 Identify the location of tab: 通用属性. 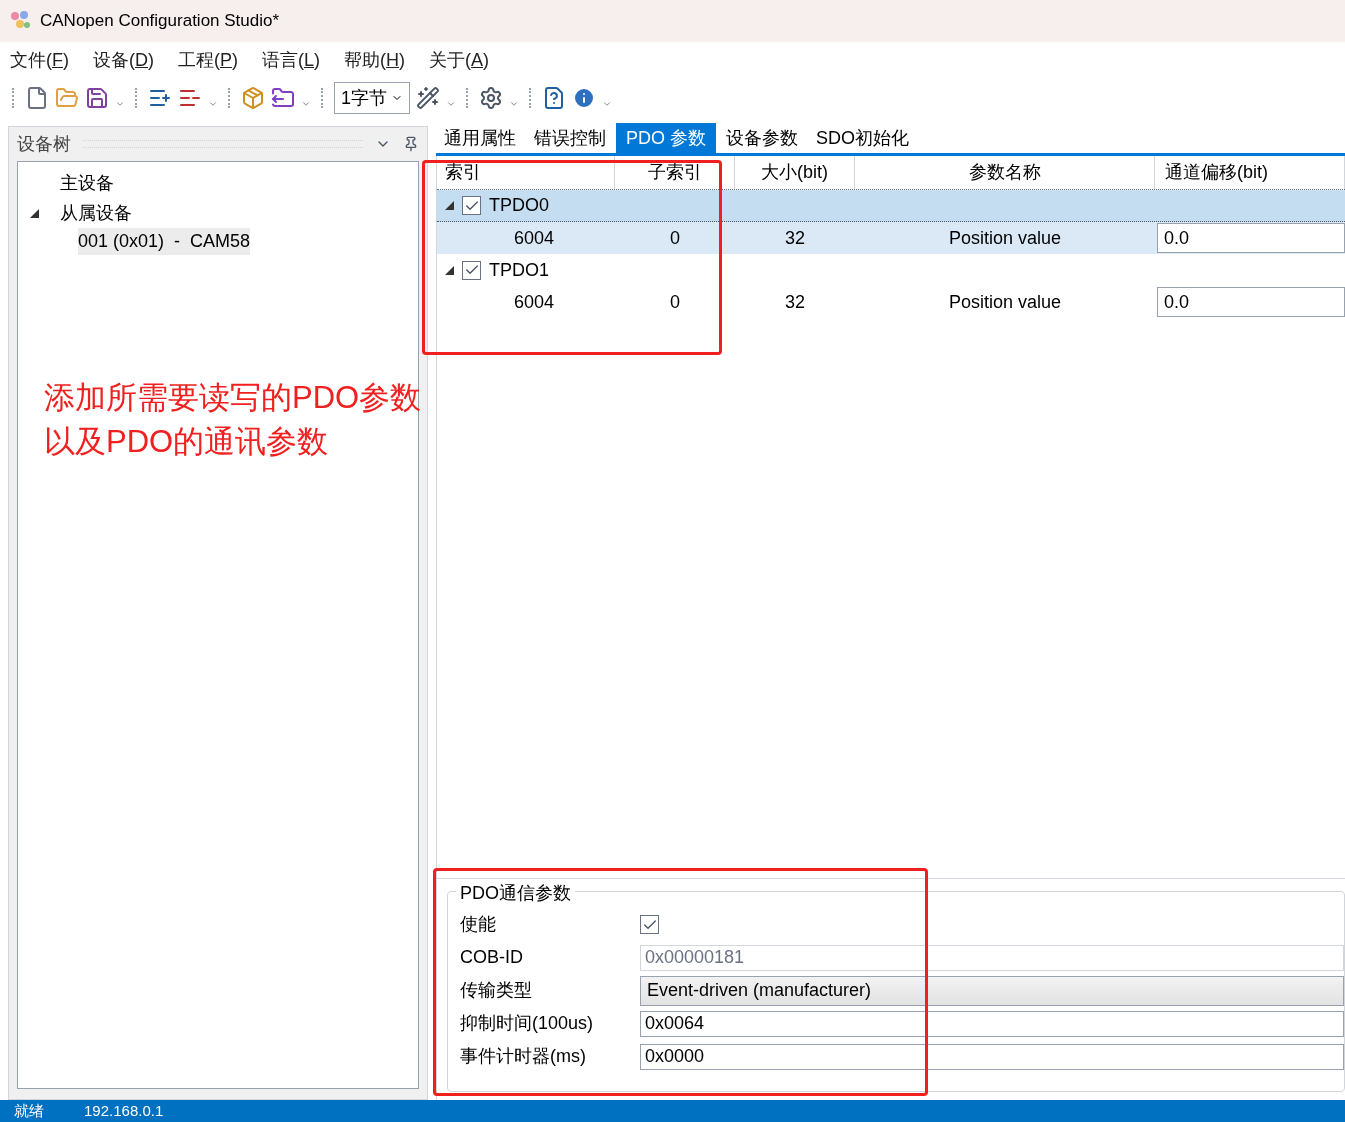
(480, 138).